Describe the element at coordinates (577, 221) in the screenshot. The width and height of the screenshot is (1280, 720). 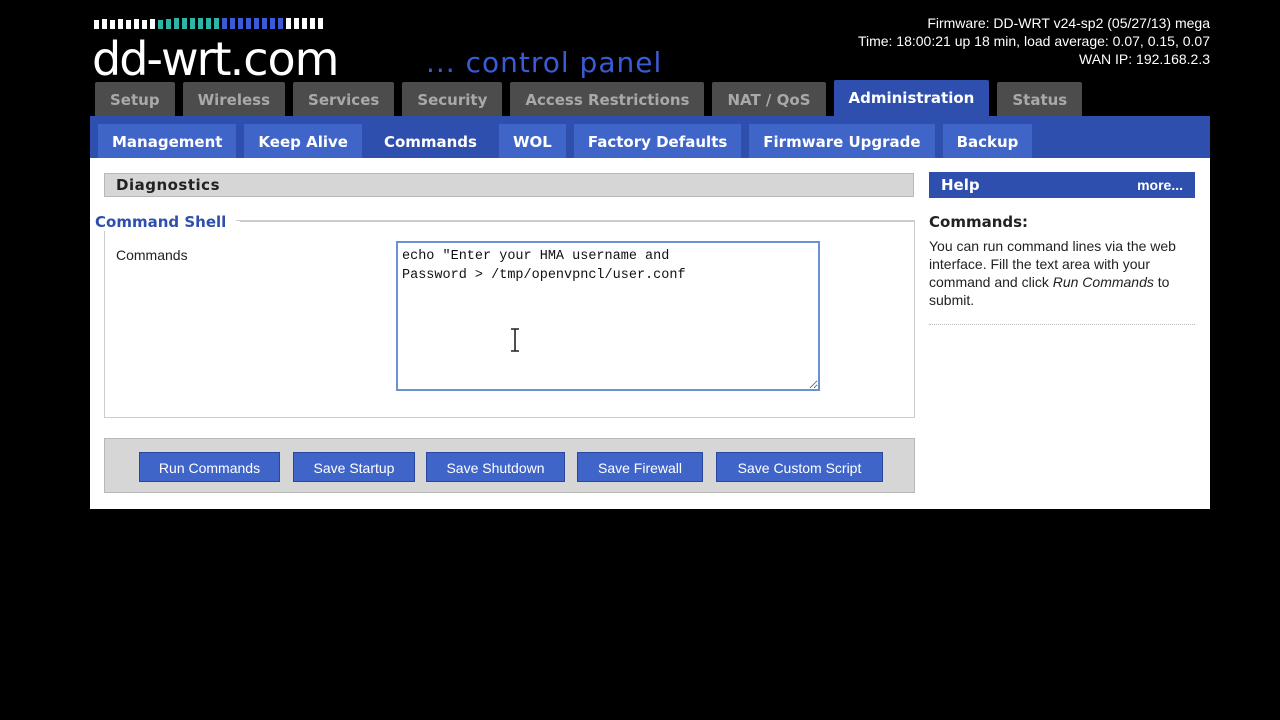
I see `fieldset-divider` at that location.